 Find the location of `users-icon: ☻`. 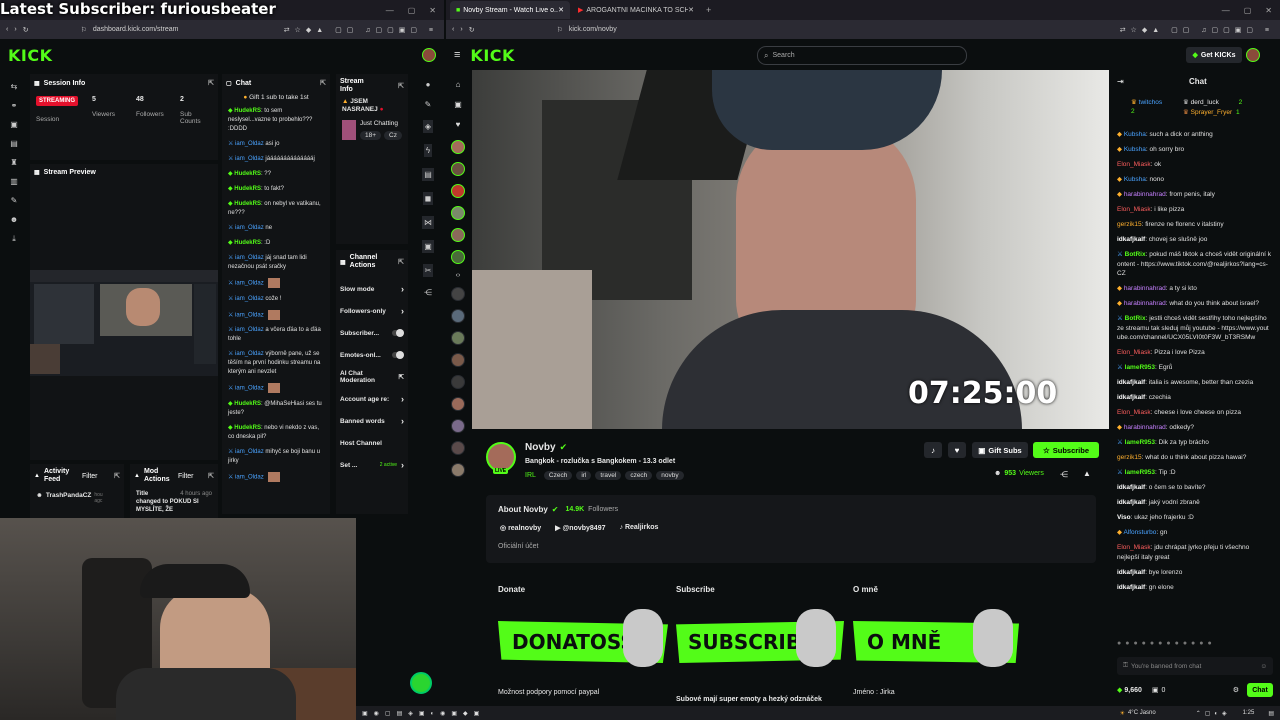

users-icon: ☻ is located at coordinates (14, 219).